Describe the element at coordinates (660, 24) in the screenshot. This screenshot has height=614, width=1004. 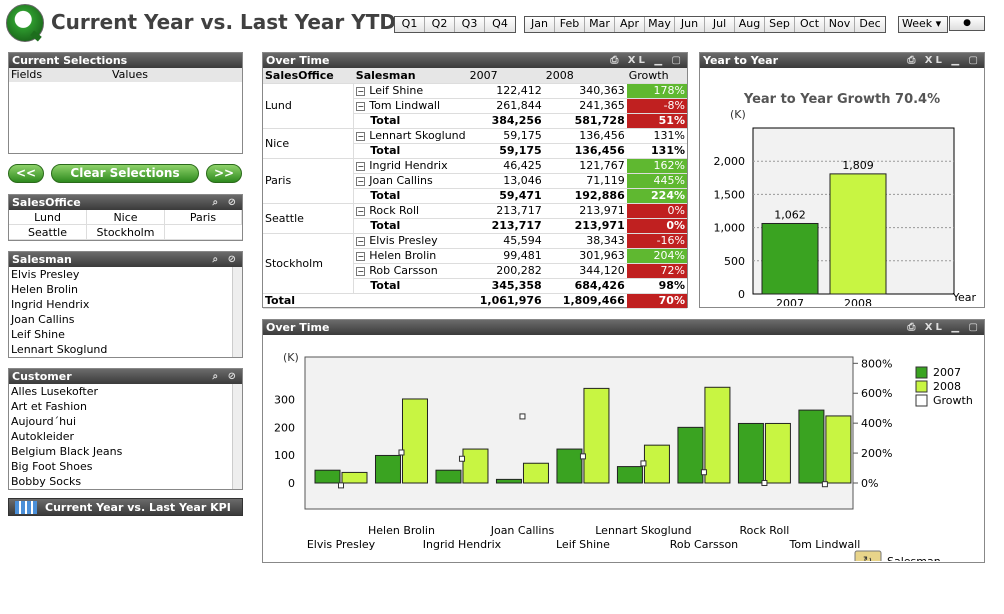
I see `month-button-may: May` at that location.